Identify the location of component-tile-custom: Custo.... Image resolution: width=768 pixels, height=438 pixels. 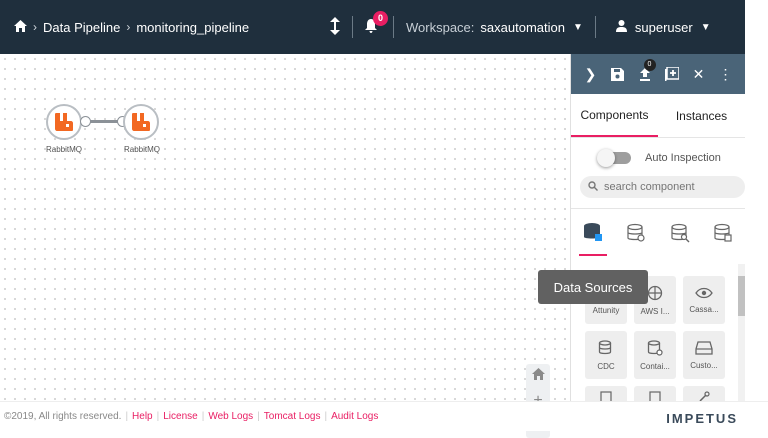
(704, 355).